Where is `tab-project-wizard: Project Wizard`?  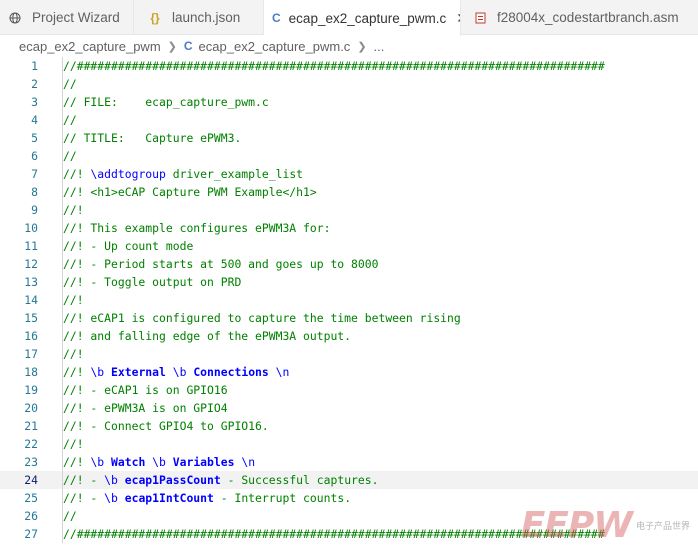
tab-project-wizard: Project Wizard is located at coordinates (67, 17).